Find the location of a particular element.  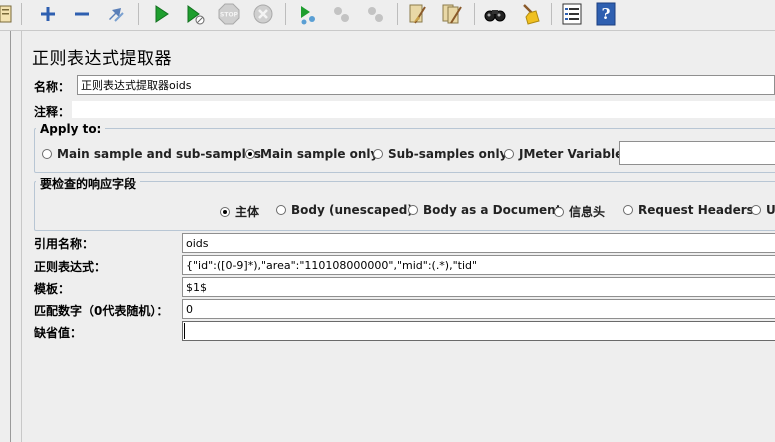

remote-shutdown-icon is located at coordinates (375, 14).